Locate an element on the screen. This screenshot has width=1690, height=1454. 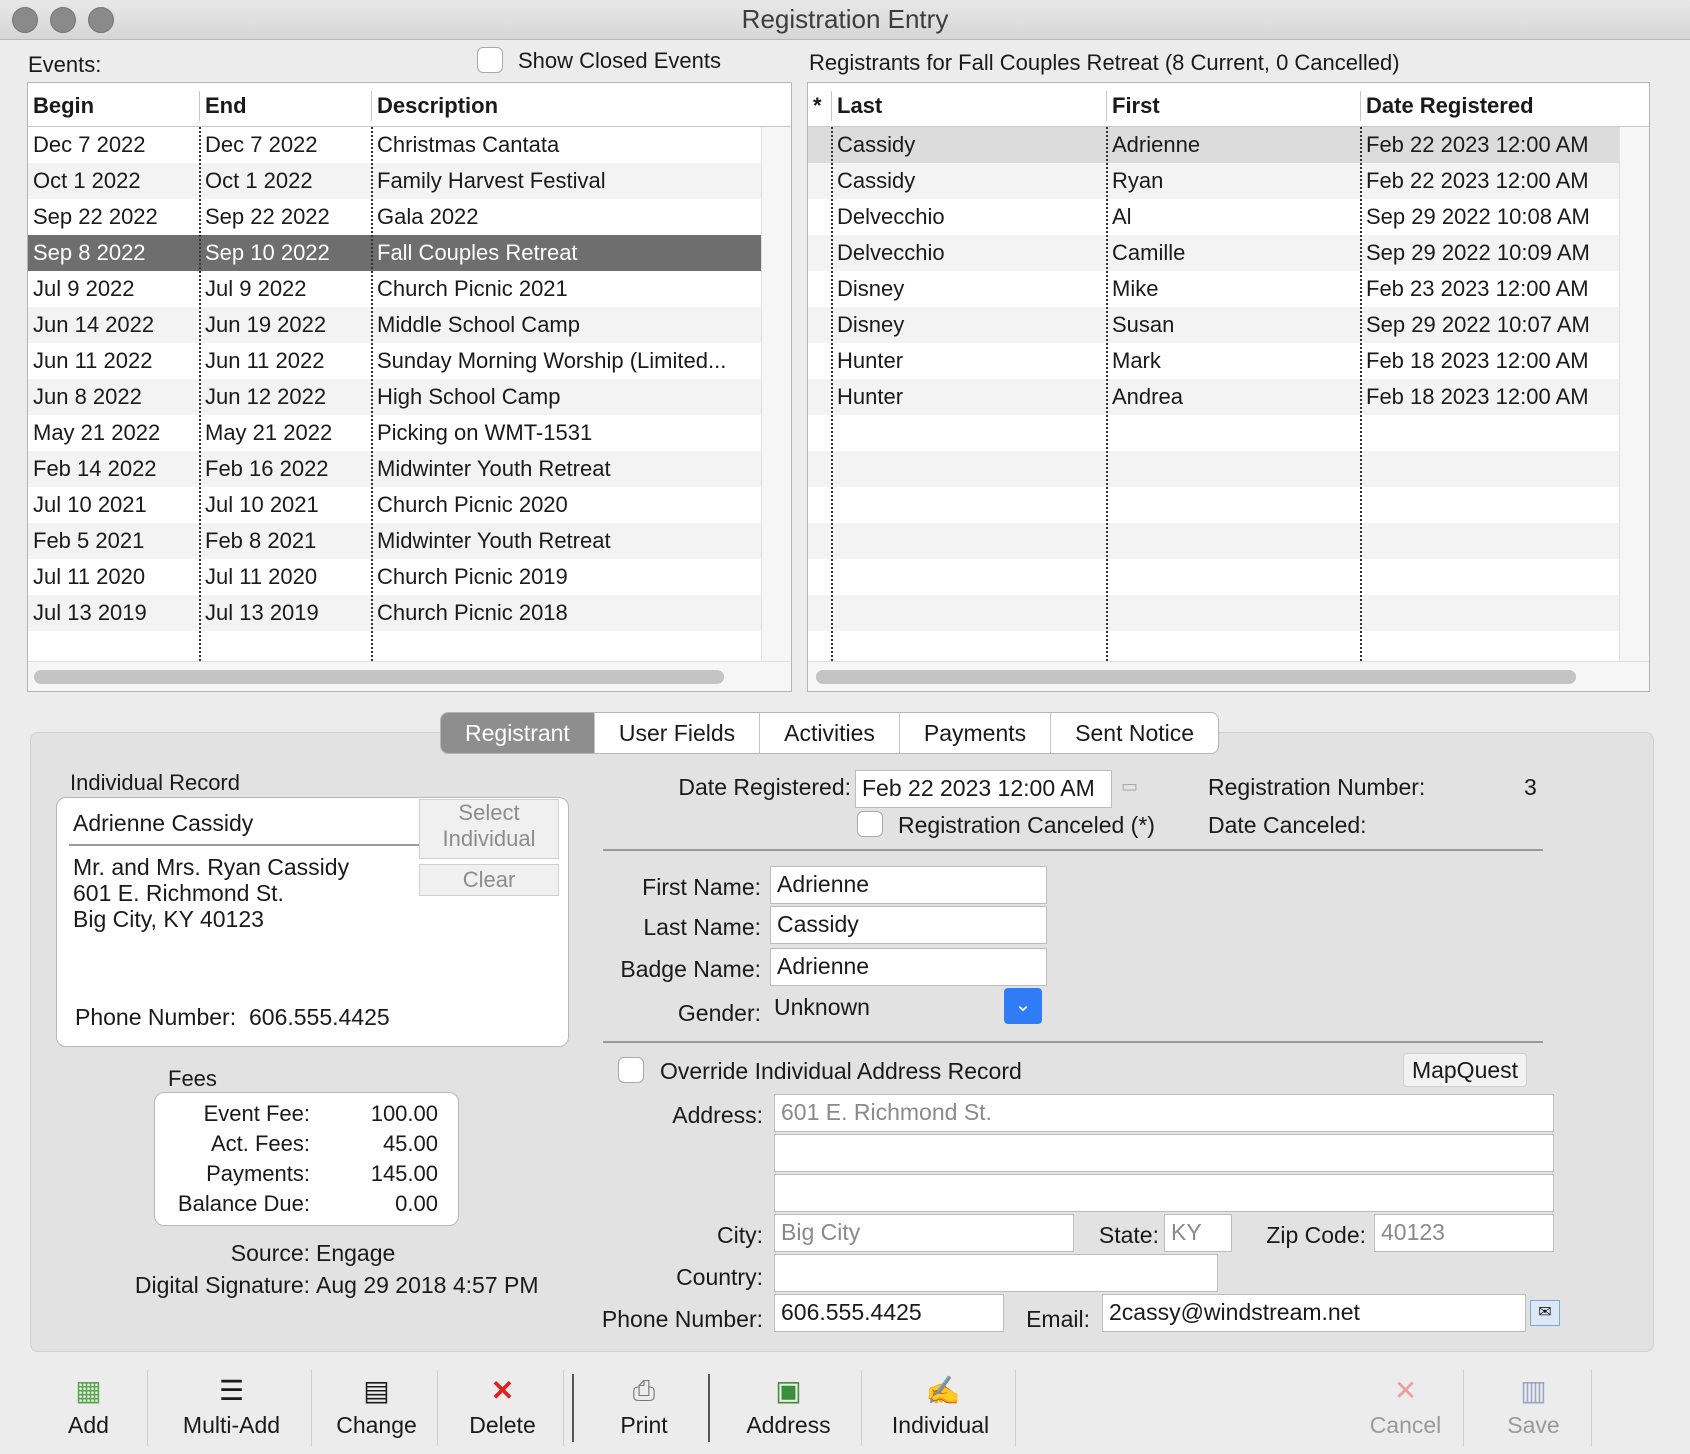
event-end: Jul 13 2019 is located at coordinates (262, 612).